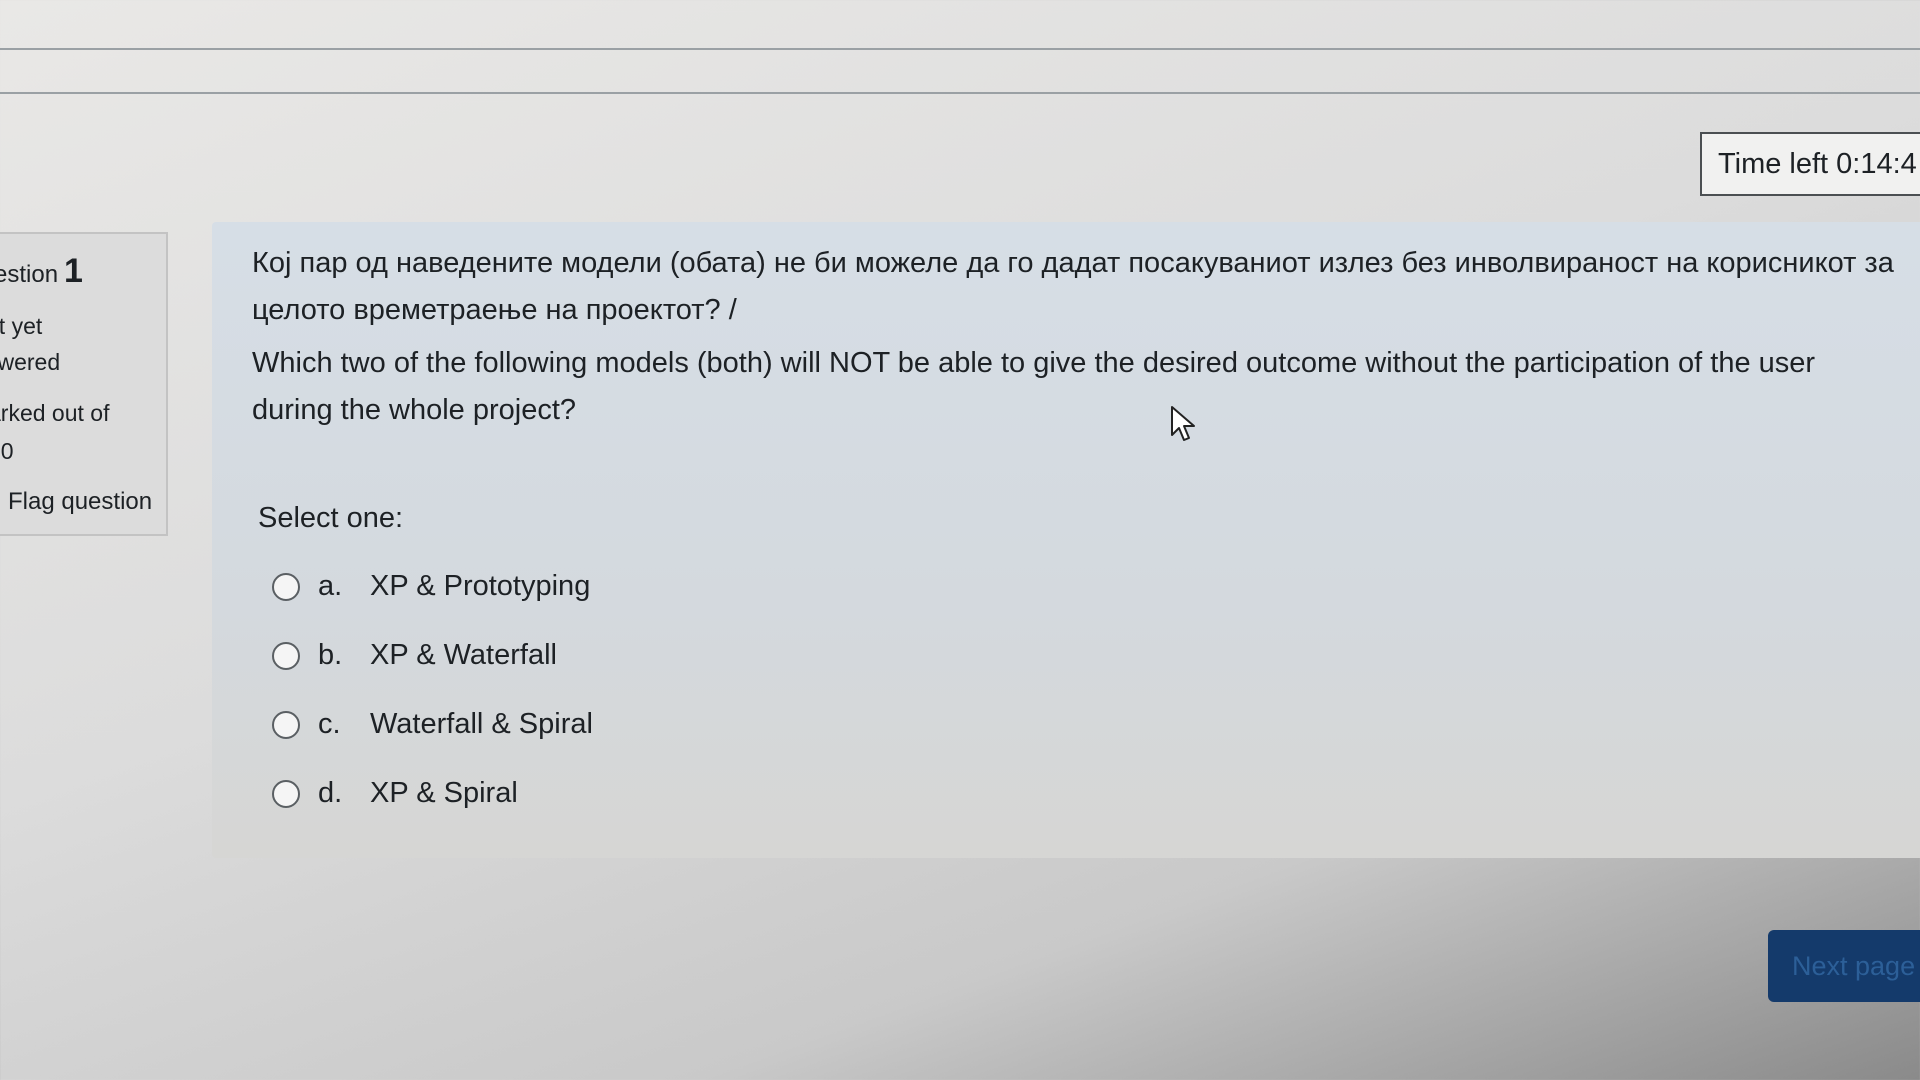 The width and height of the screenshot is (1920, 1080). Describe the element at coordinates (83, 432) in the screenshot. I see `question-grade: arked out of 00` at that location.